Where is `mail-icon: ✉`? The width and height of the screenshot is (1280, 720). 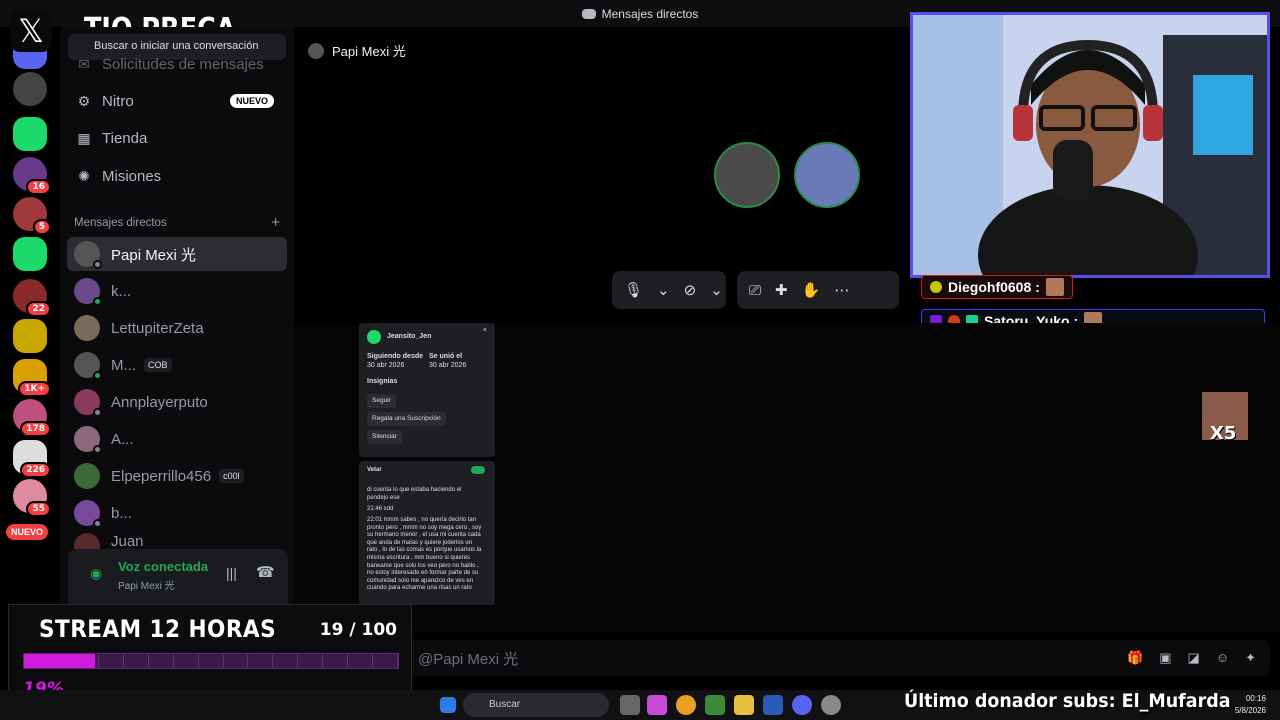 mail-icon: ✉ is located at coordinates (84, 64).